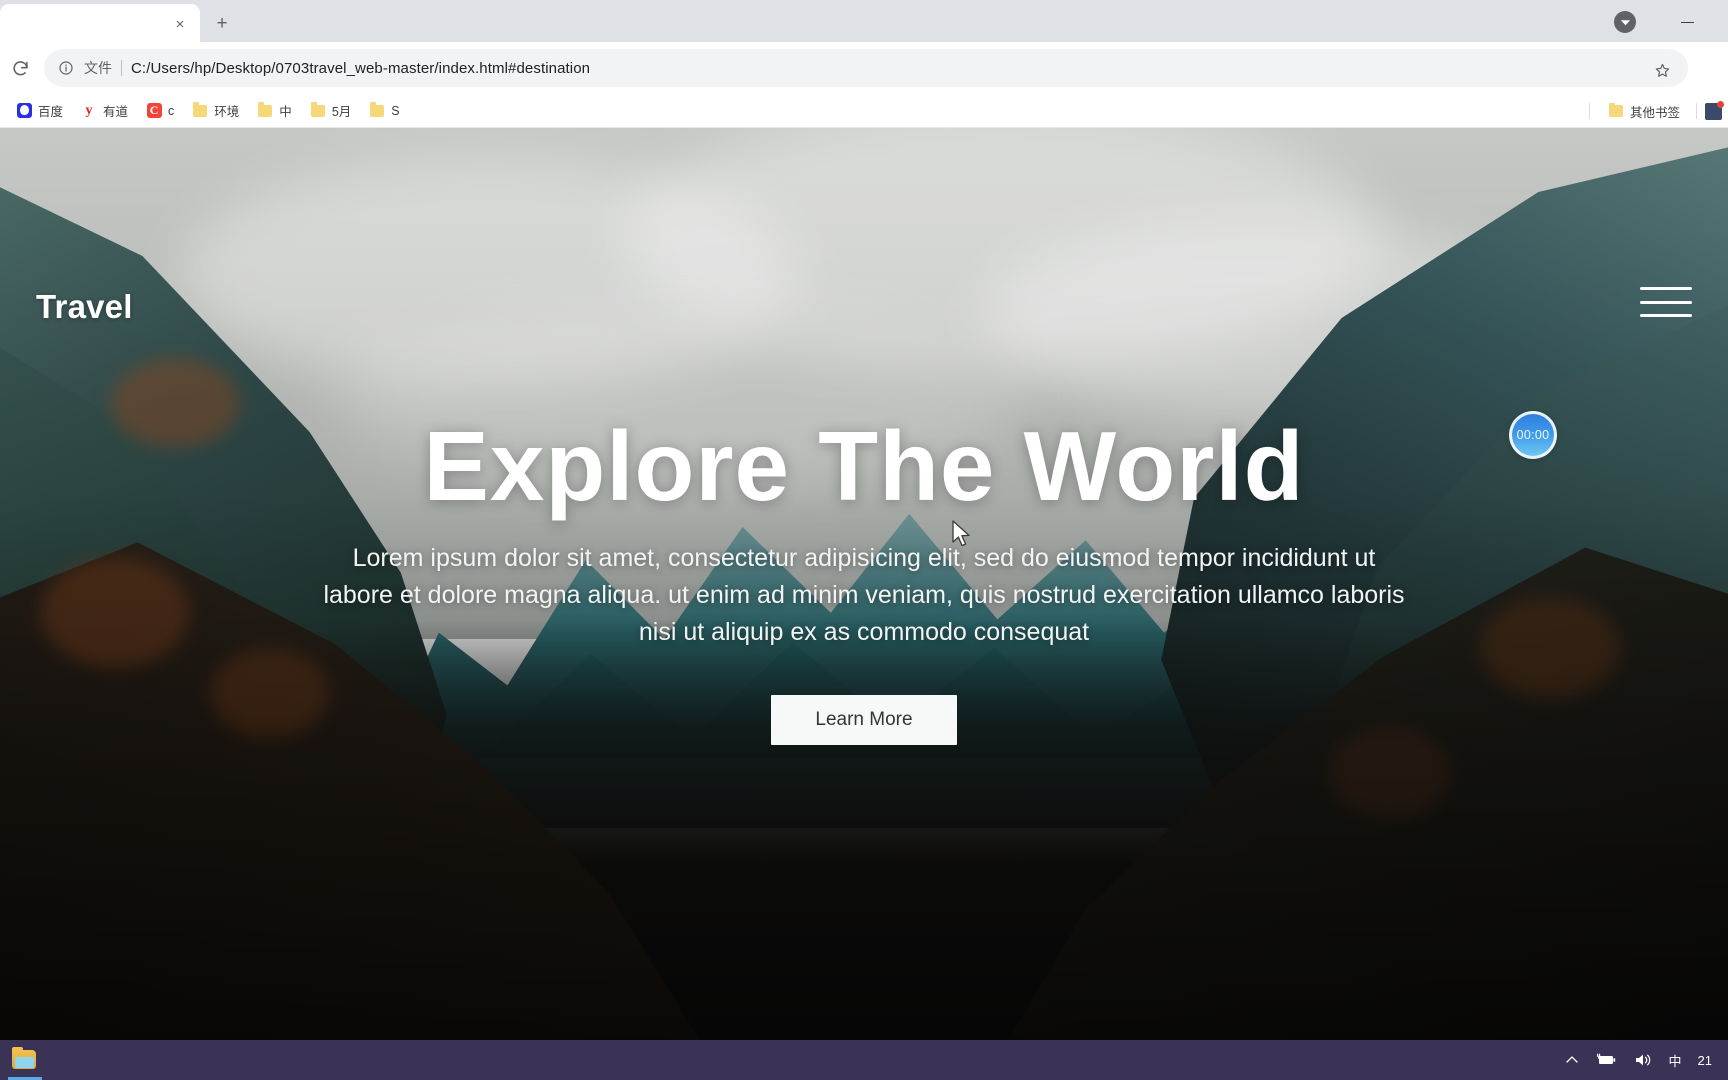 This screenshot has width=1728, height=1080. I want to click on profile-badge-icon, so click(1625, 22).